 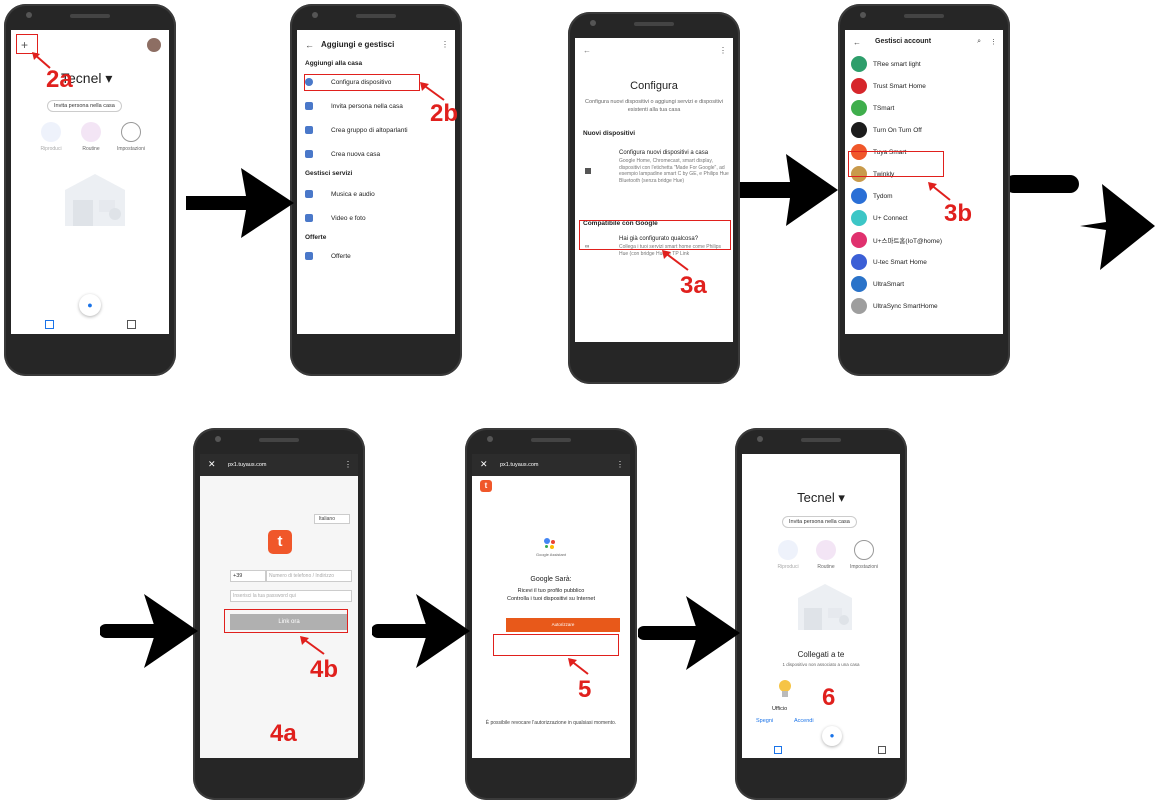 What do you see at coordinates (486, 486) in the screenshot?
I see `tuya-logo: t` at bounding box center [486, 486].